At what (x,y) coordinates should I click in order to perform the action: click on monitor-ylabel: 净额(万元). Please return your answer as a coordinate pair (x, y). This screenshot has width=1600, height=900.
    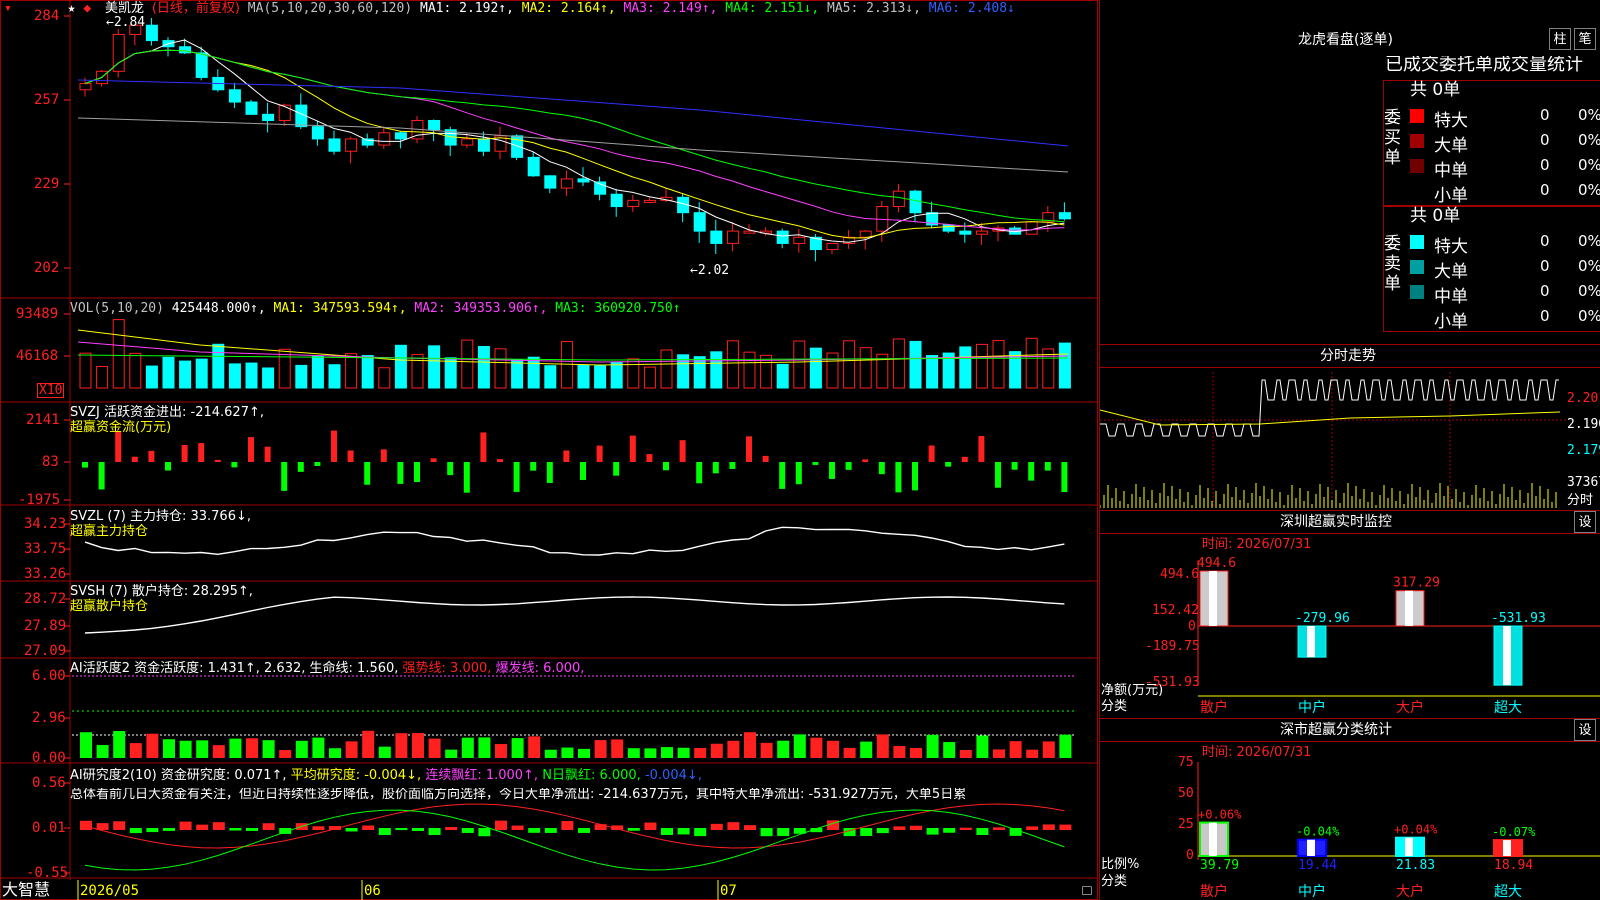
    Looking at the image, I should click on (1132, 690).